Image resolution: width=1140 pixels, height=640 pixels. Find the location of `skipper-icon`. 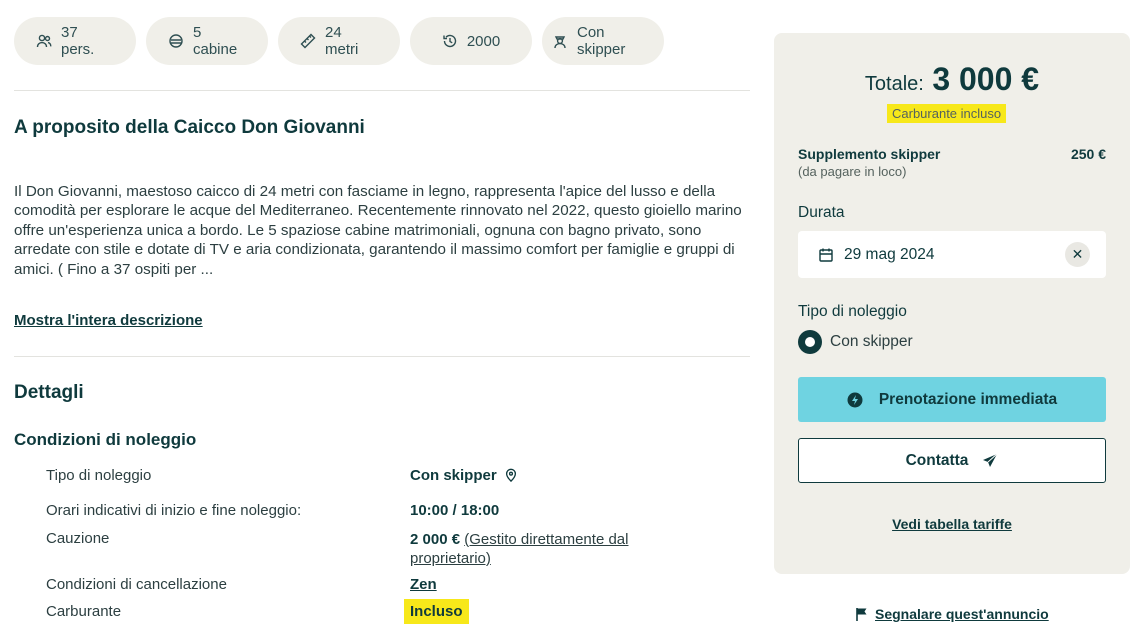

skipper-icon is located at coordinates (560, 41).